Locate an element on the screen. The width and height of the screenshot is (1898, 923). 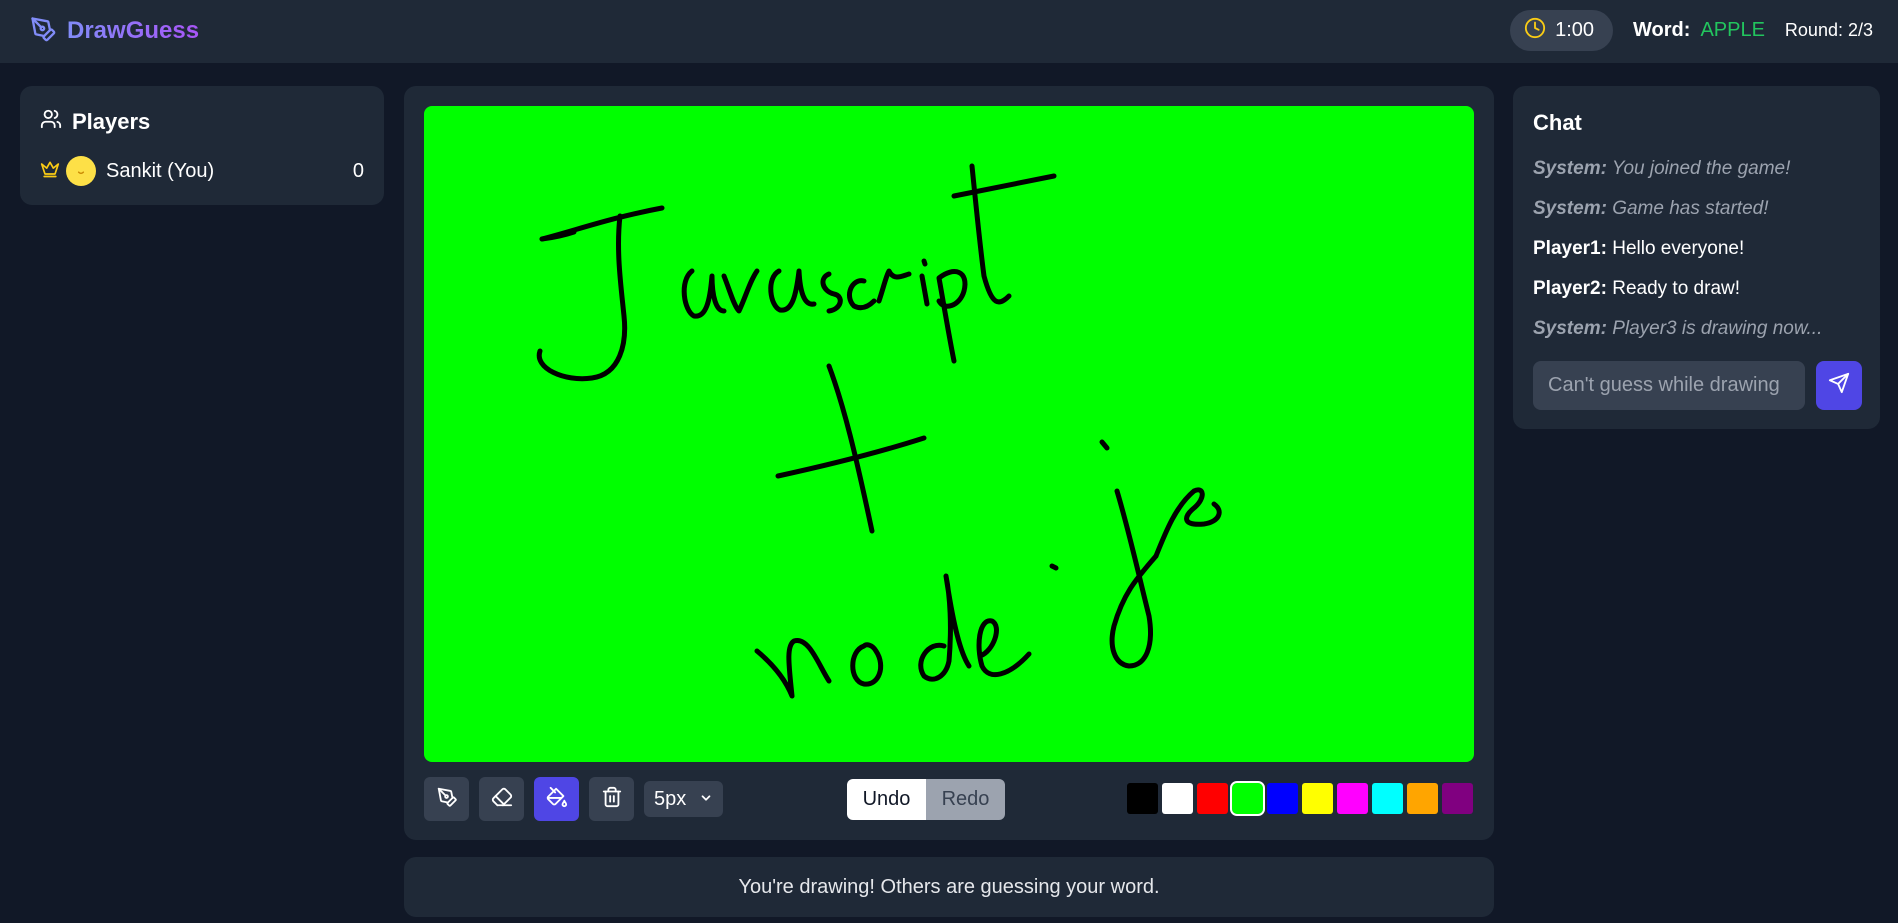
chat-message: Player1: Hello everyone! is located at coordinates (1638, 249).